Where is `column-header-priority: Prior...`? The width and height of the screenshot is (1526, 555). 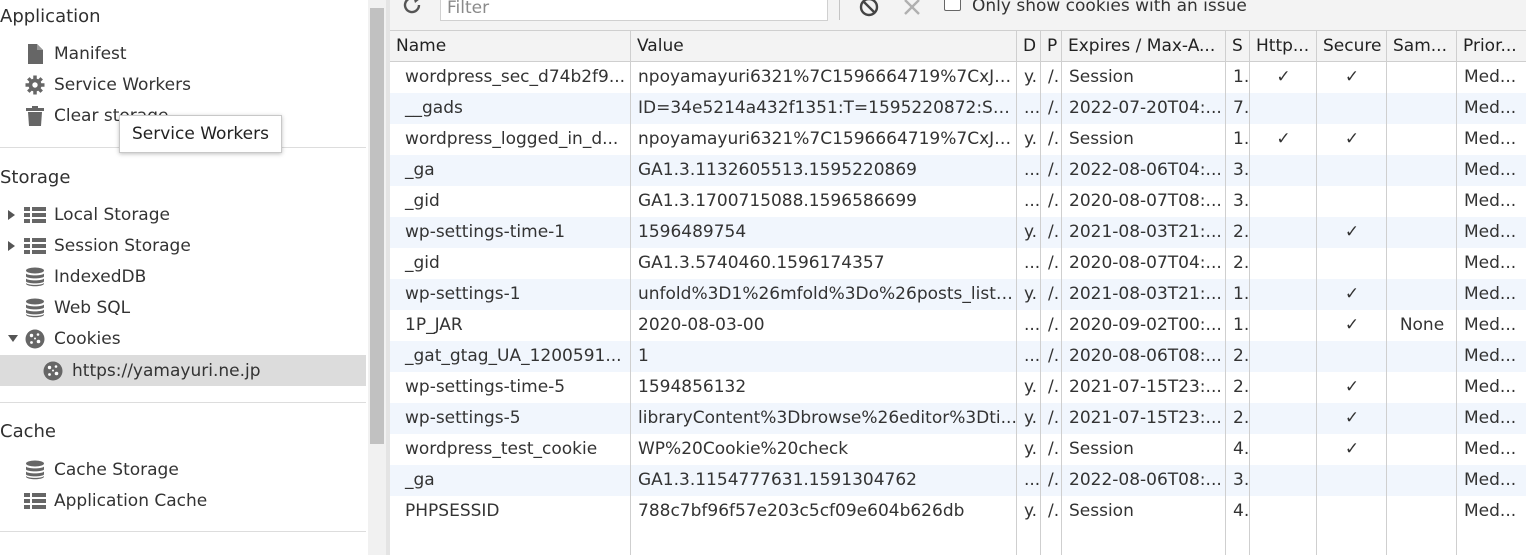
column-header-priority: Prior... is located at coordinates (1491, 46).